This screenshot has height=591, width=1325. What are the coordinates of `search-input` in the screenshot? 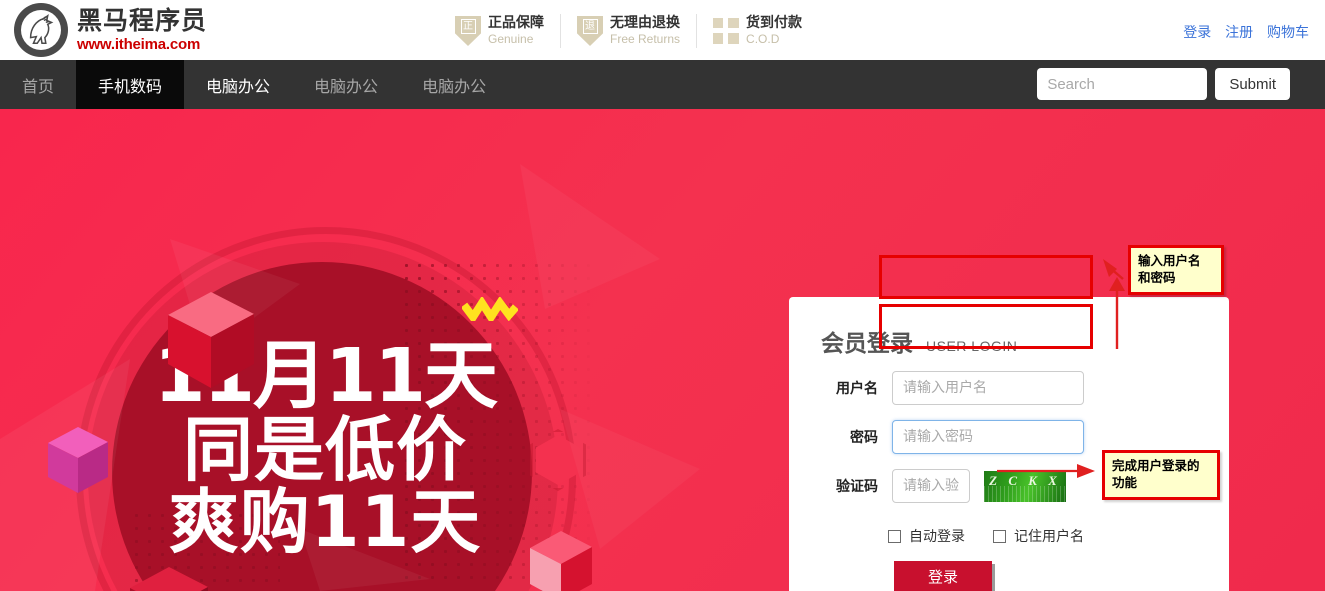 It's located at (1122, 84).